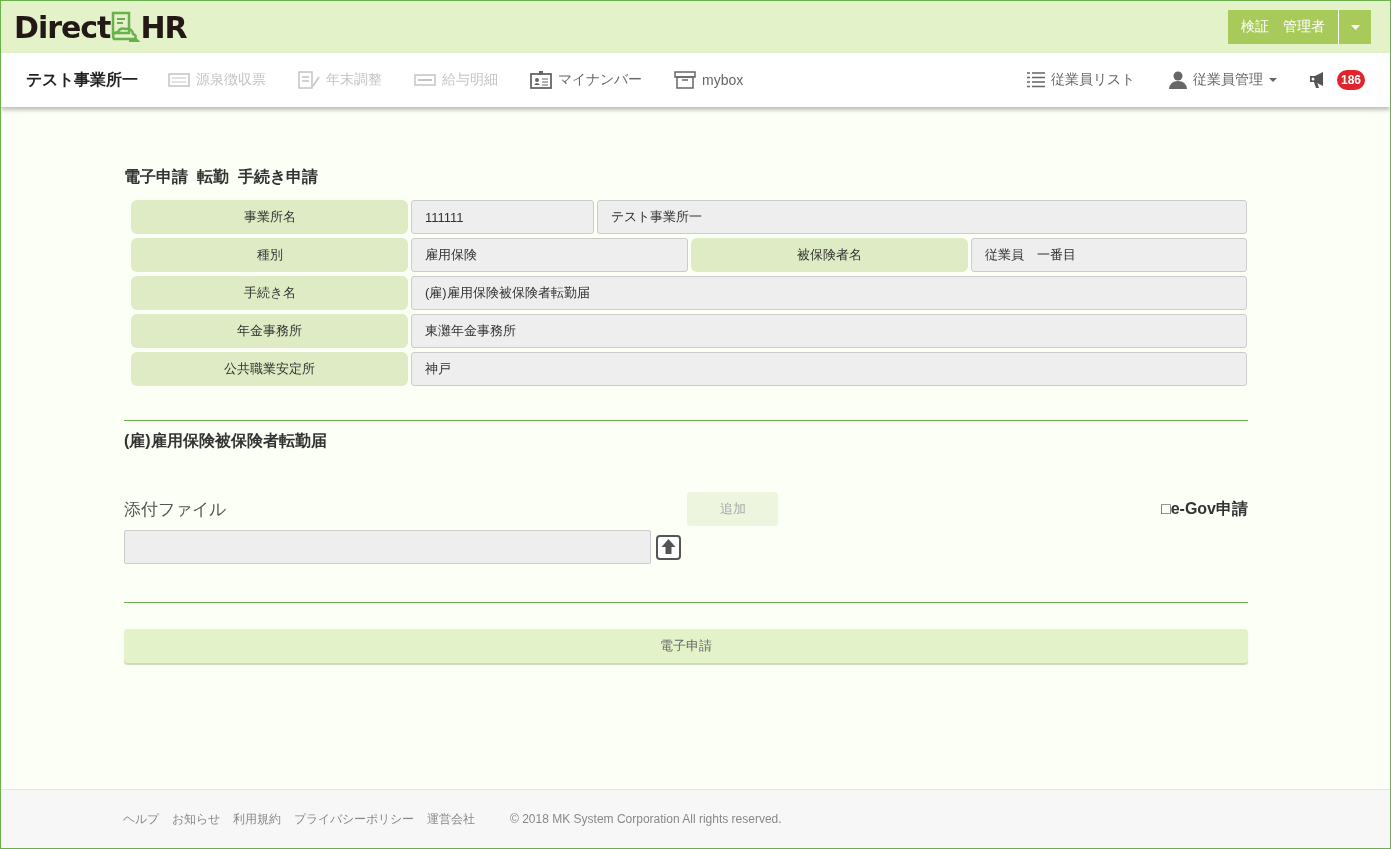  Describe the element at coordinates (668, 547) in the screenshot. I see `upload-icon` at that location.